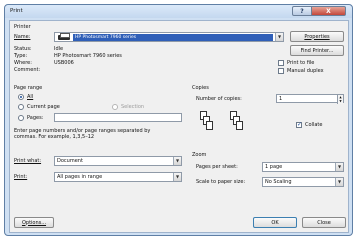 The width and height of the screenshot is (357, 240). I want to click on help-icon: ?, so click(302, 11).